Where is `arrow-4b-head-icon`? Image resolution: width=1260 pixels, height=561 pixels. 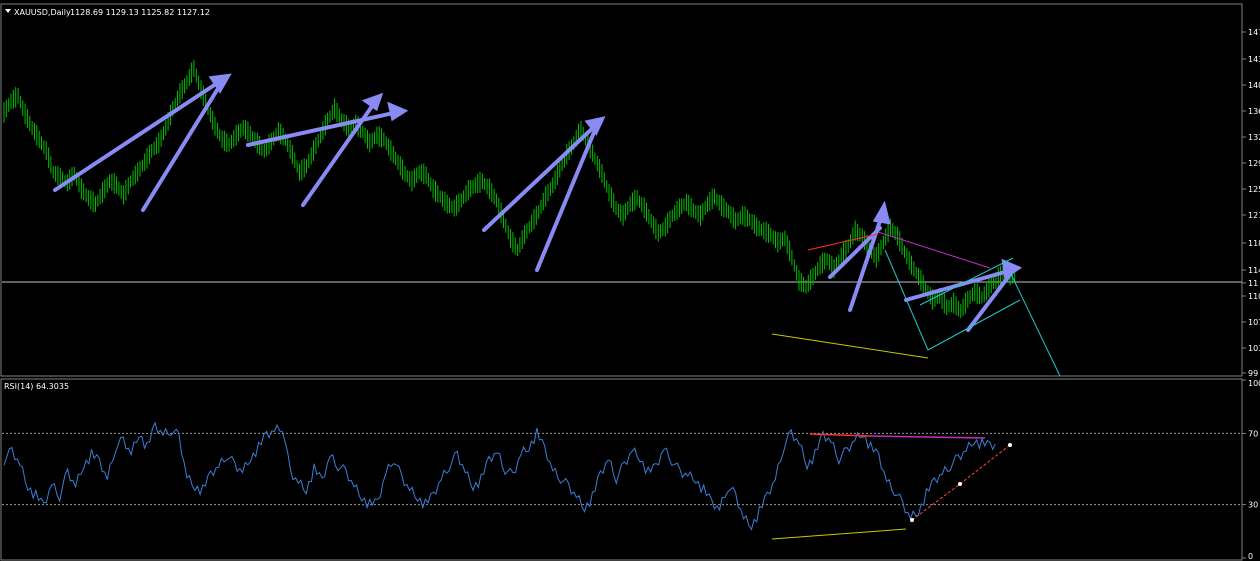 arrow-4b-head-icon is located at coordinates (881, 212).